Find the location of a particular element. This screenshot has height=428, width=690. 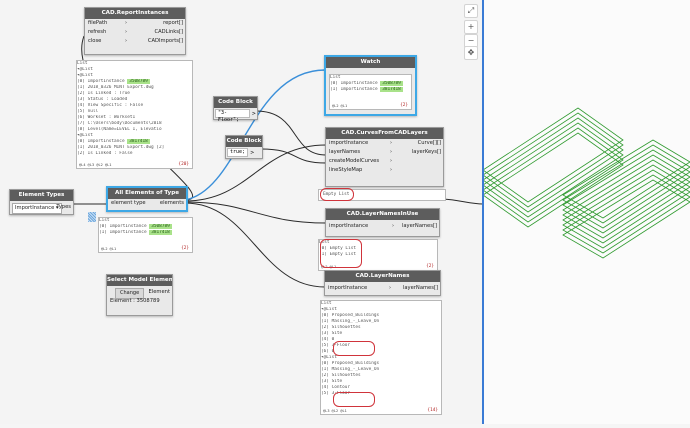

node-title: CAD.LayerNamesInUse is located at coordinates (382, 214).